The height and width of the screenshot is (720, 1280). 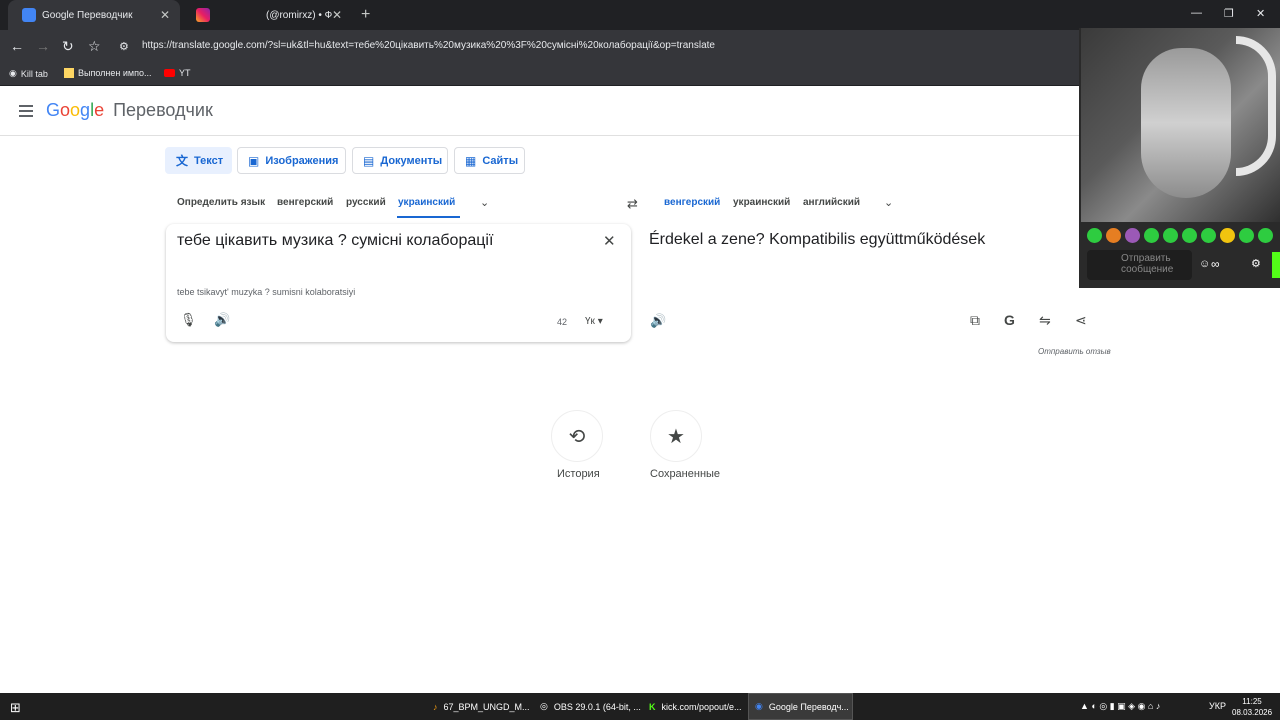 I want to click on keyboard-selector: Үк ▾, so click(x=594, y=321).